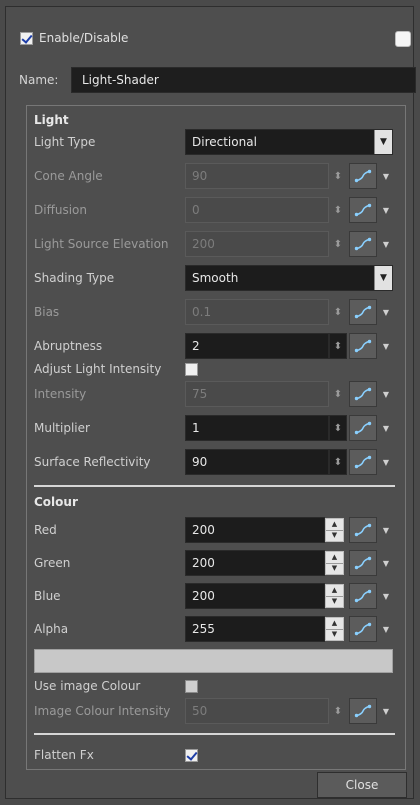 The width and height of the screenshot is (420, 805). I want to click on row-bias: Bias 0.1 ⬍ ▼, so click(216, 312).